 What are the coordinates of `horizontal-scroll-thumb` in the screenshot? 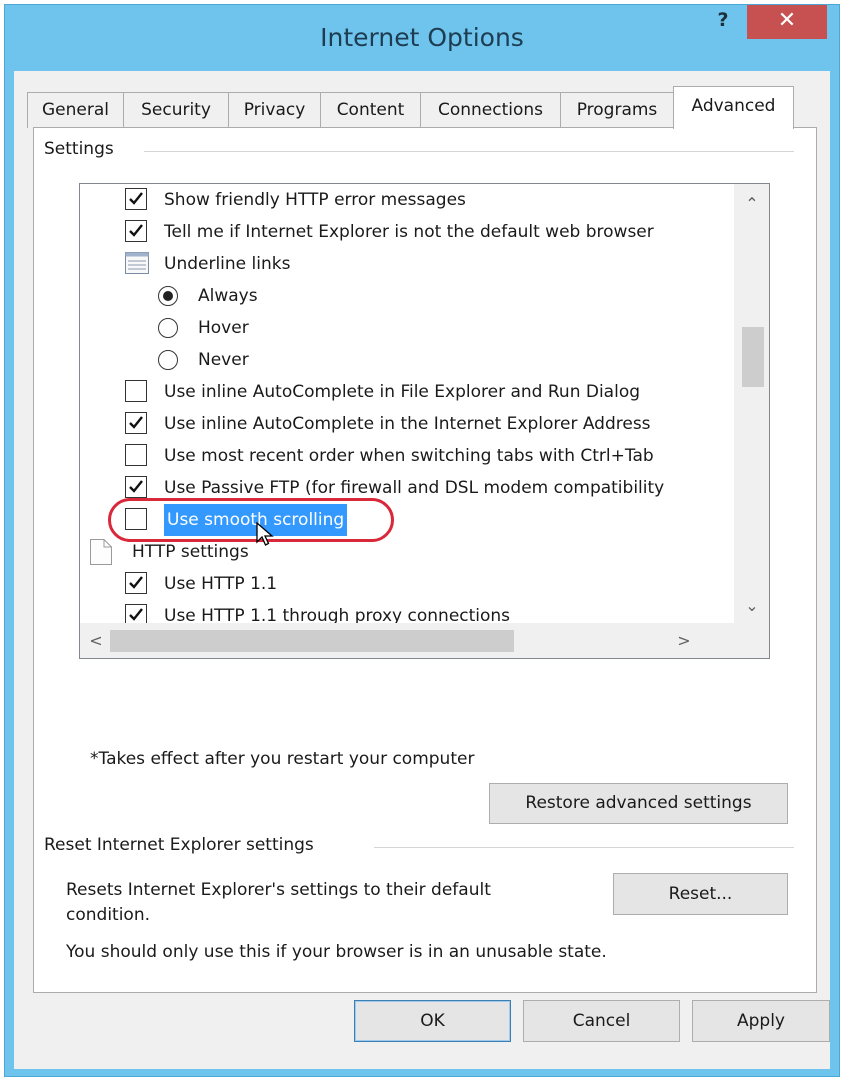 It's located at (312, 641).